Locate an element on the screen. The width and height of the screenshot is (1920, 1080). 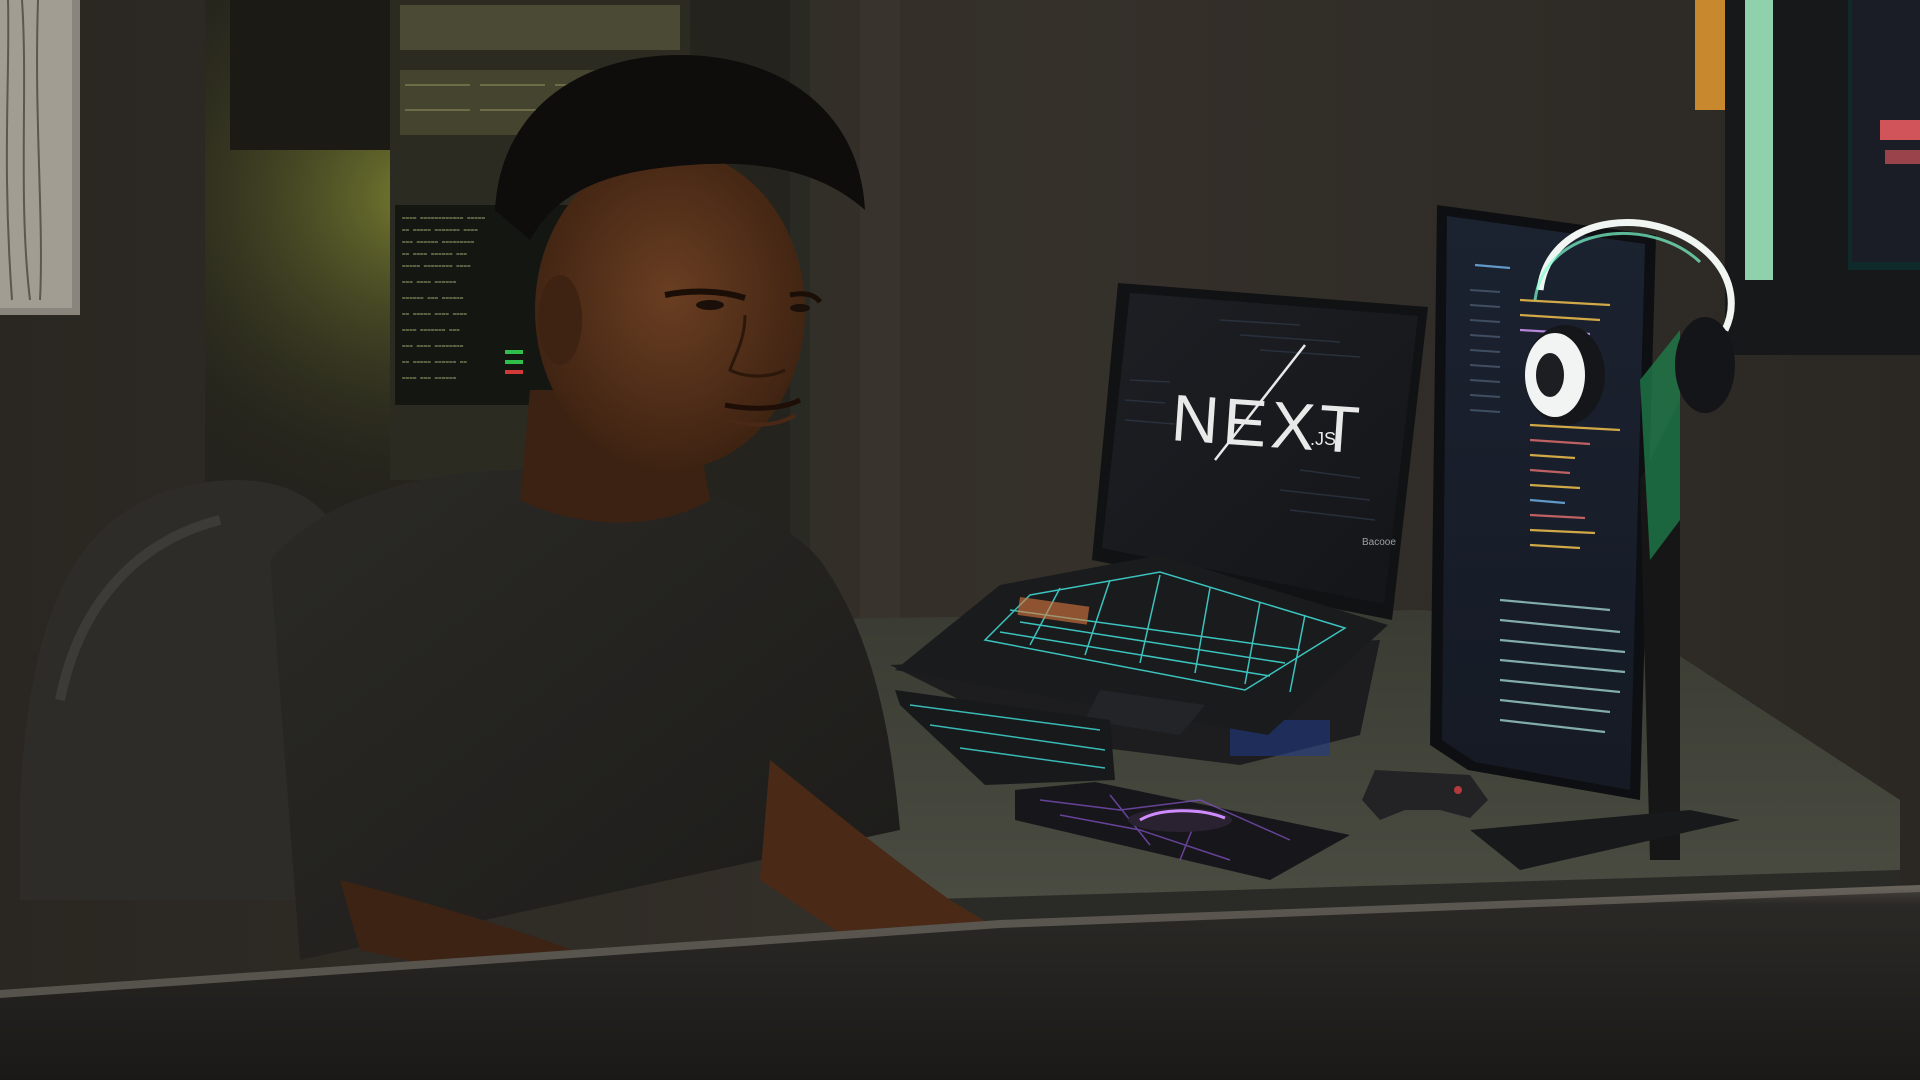
laptop-screen-brand: Bacooe is located at coordinates (1379, 542).